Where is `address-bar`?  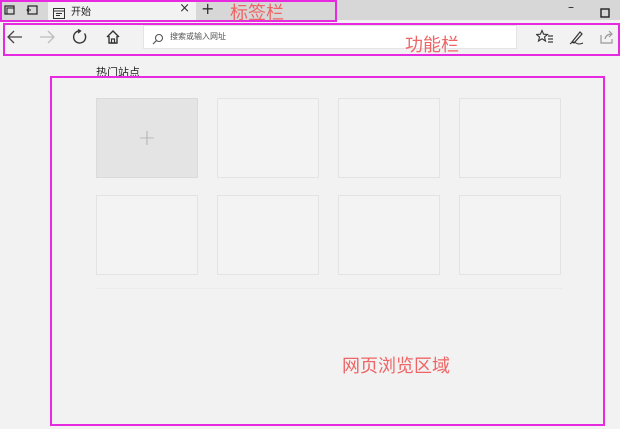
address-bar is located at coordinates (330, 37).